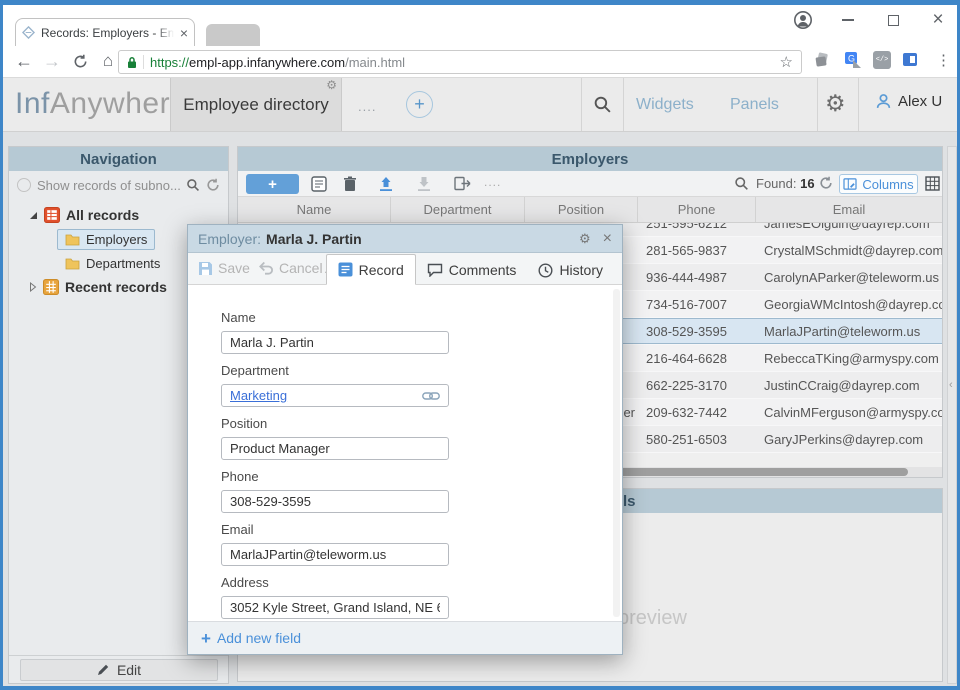  Describe the element at coordinates (103, 215) in the screenshot. I see `tree-label: All records` at that location.